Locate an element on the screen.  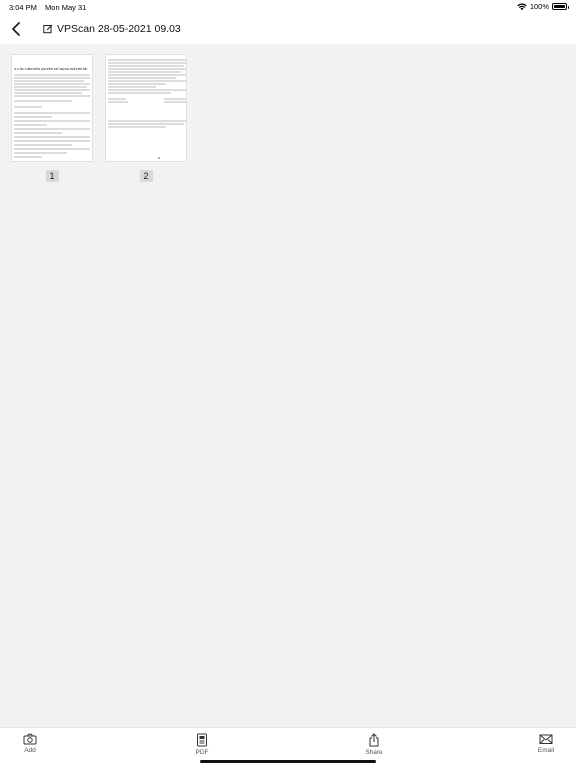
add-button: Add is located at coordinates (30, 743).